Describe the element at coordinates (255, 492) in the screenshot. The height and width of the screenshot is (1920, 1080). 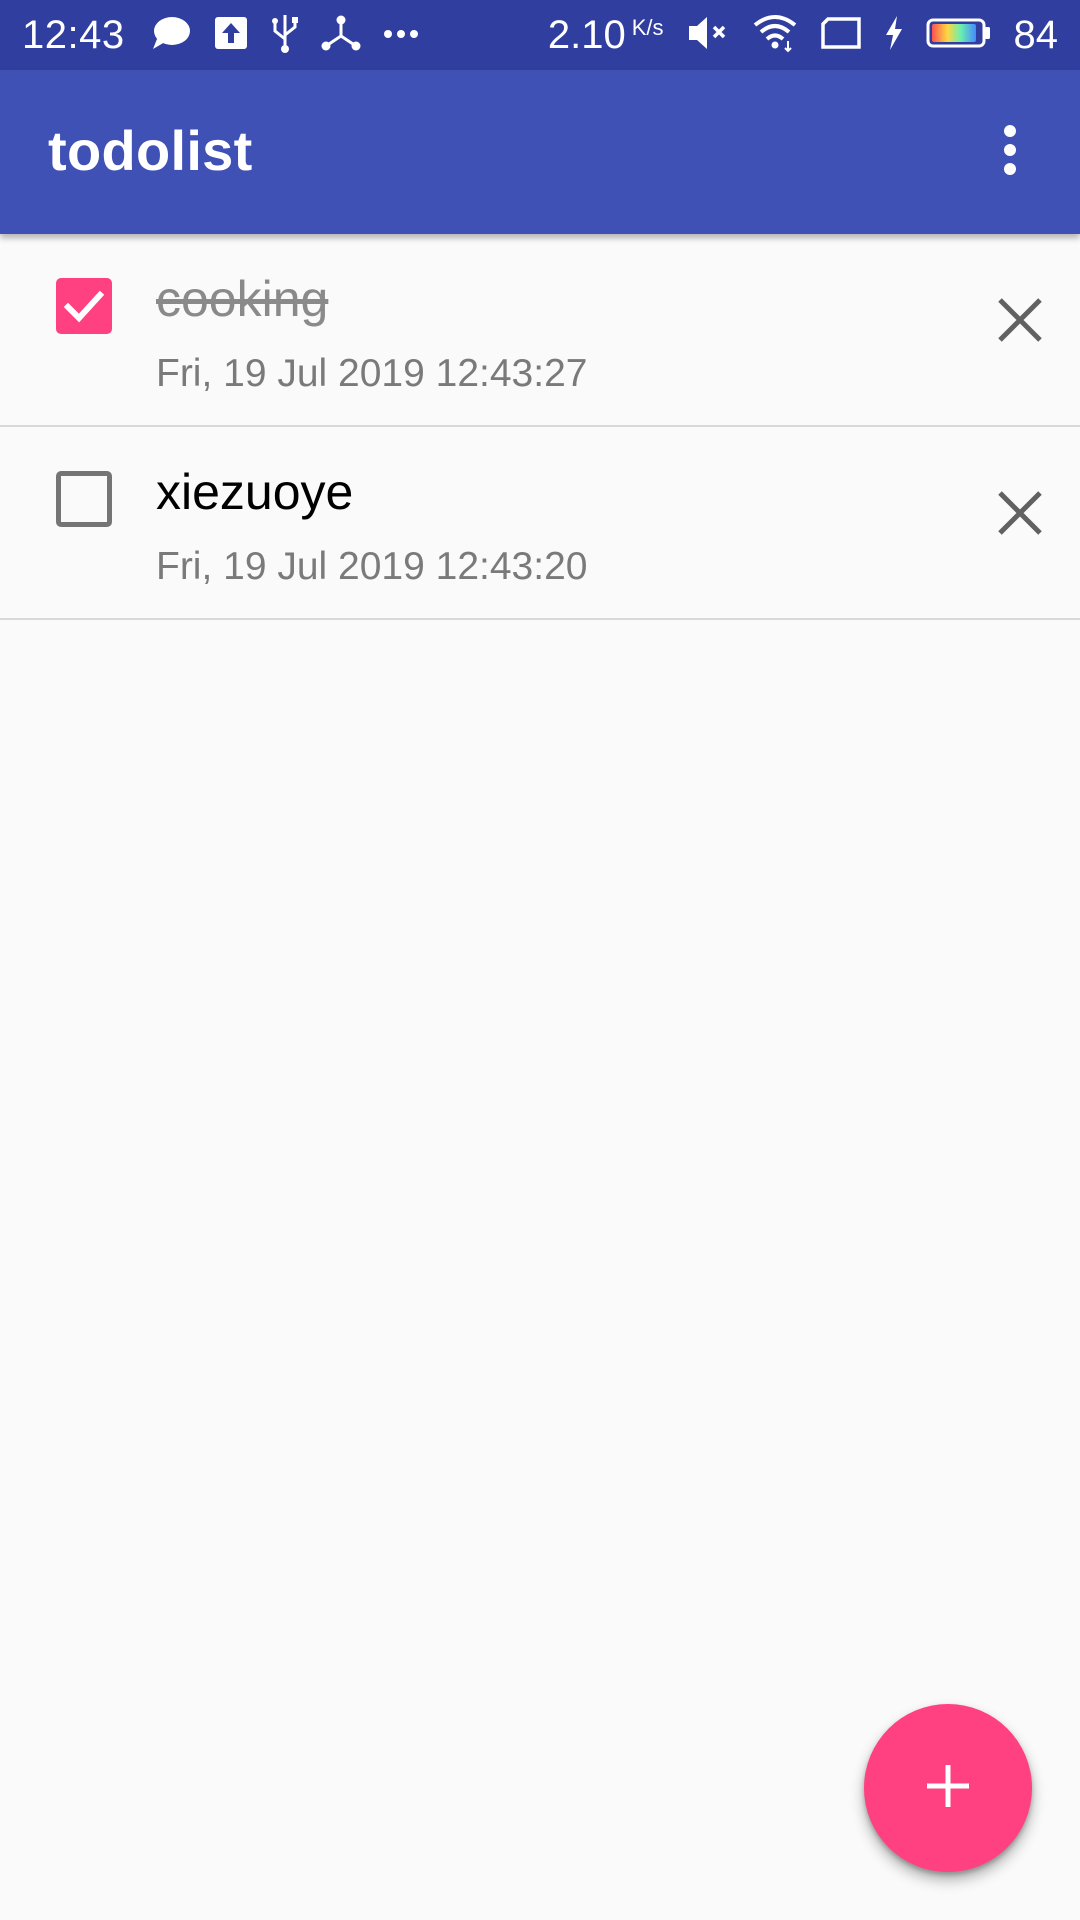
I see `todo-title: xiezuoye` at that location.